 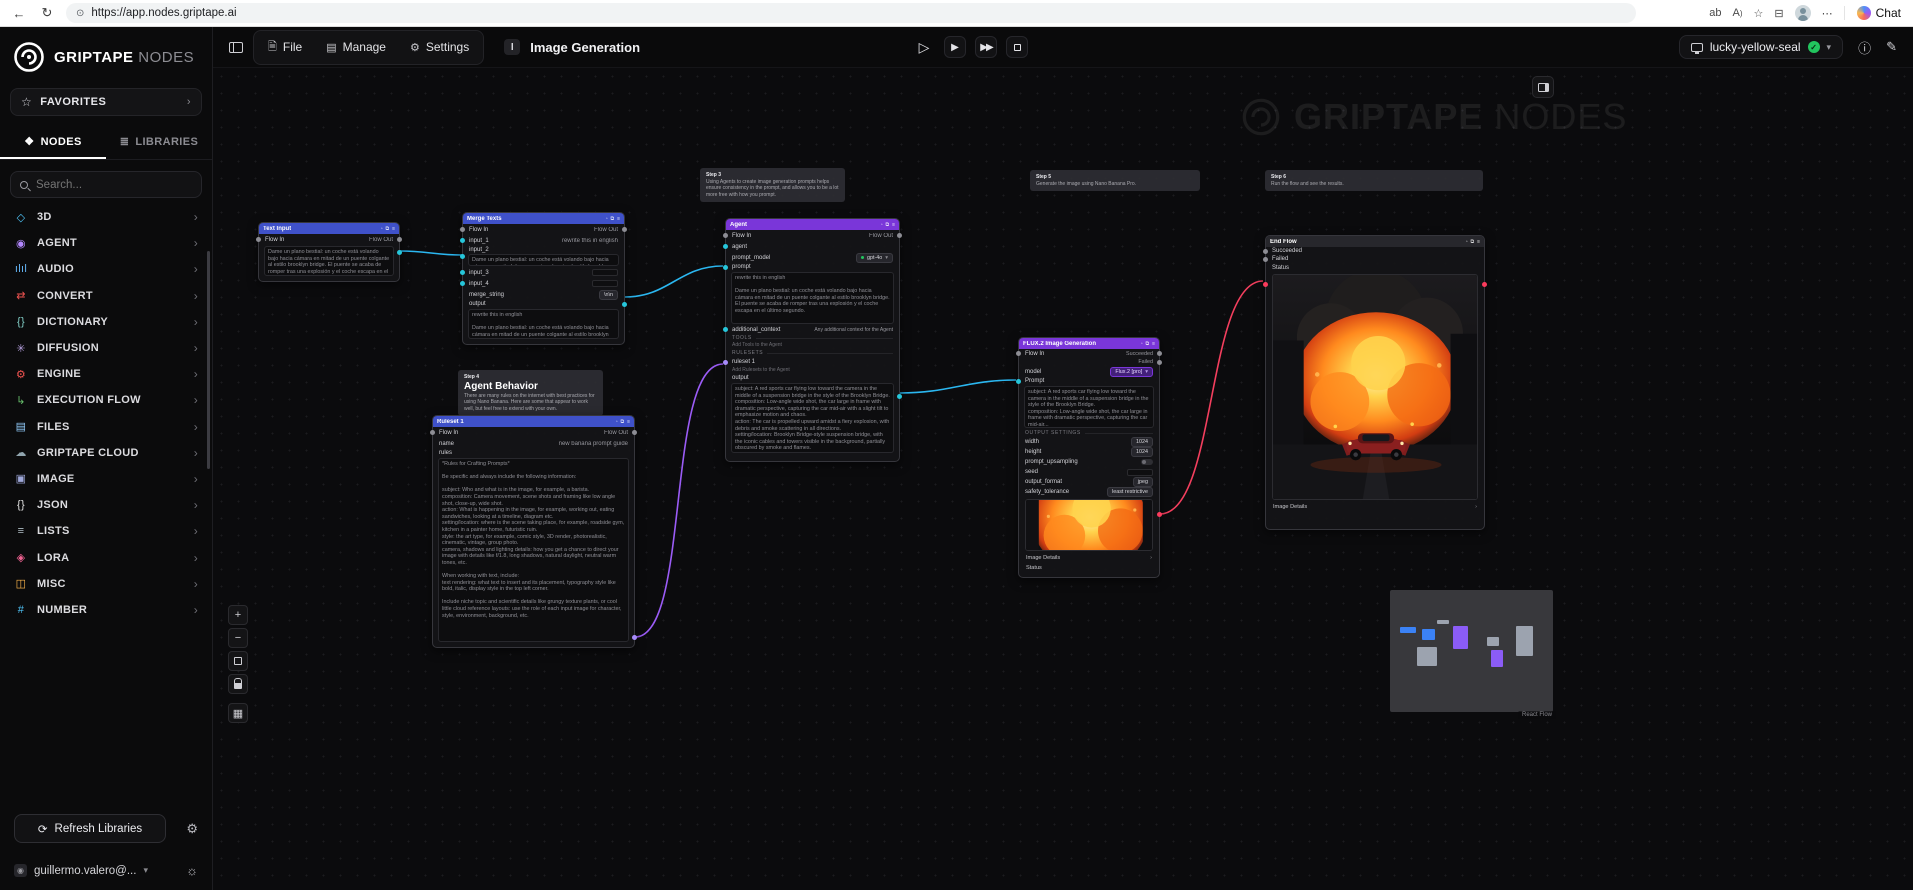 What do you see at coordinates (106, 610) in the screenshot?
I see `sidebar-item-number: # NUMBER ›` at bounding box center [106, 610].